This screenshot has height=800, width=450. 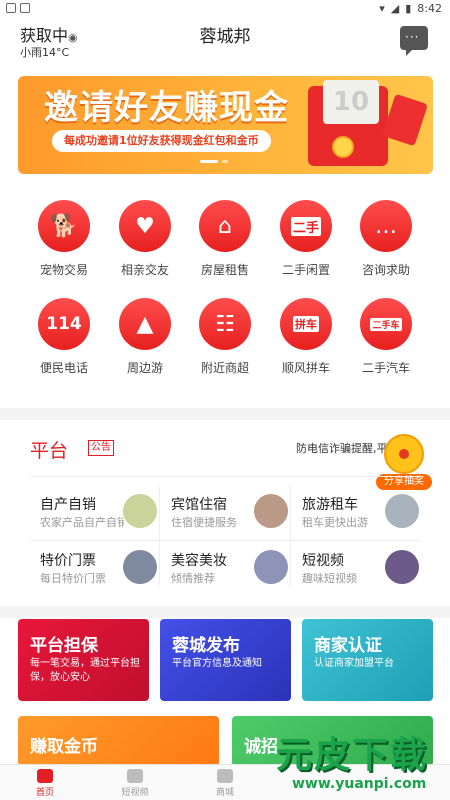 I want to click on house-key-icon: ⌂, so click(x=225, y=226).